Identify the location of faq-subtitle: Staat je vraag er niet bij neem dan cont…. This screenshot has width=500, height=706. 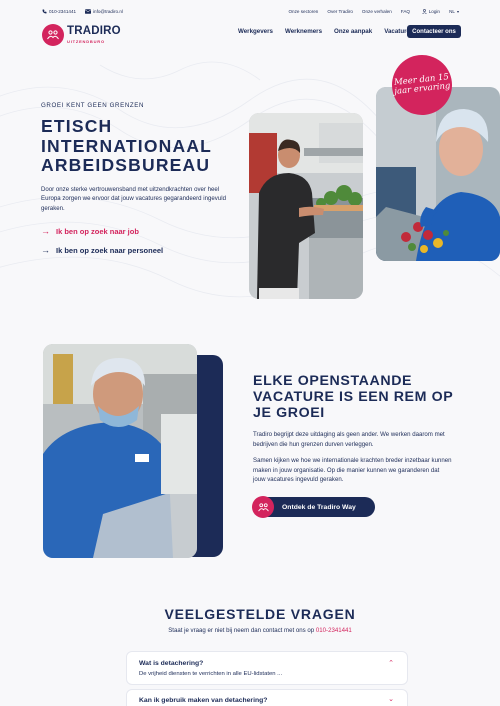
(250, 630).